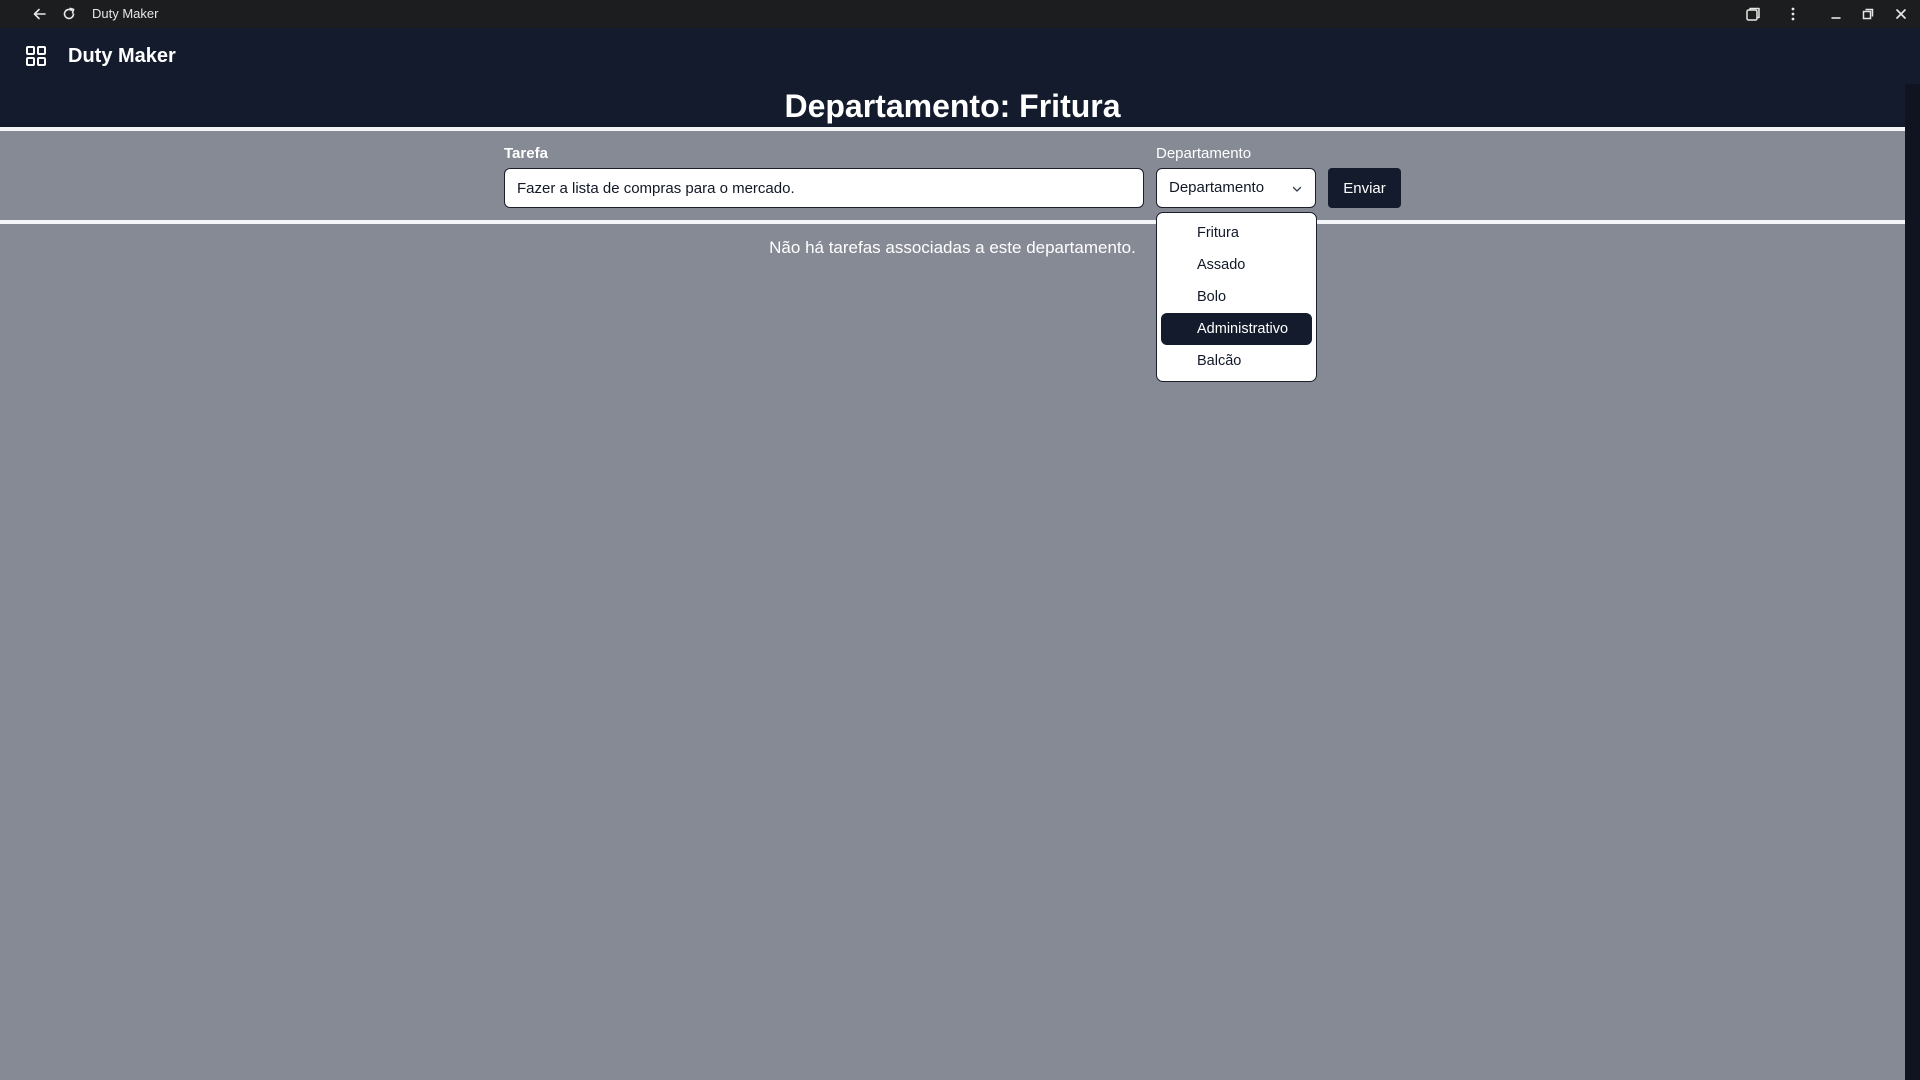  What do you see at coordinates (1901, 14) in the screenshot?
I see `close-icon` at bounding box center [1901, 14].